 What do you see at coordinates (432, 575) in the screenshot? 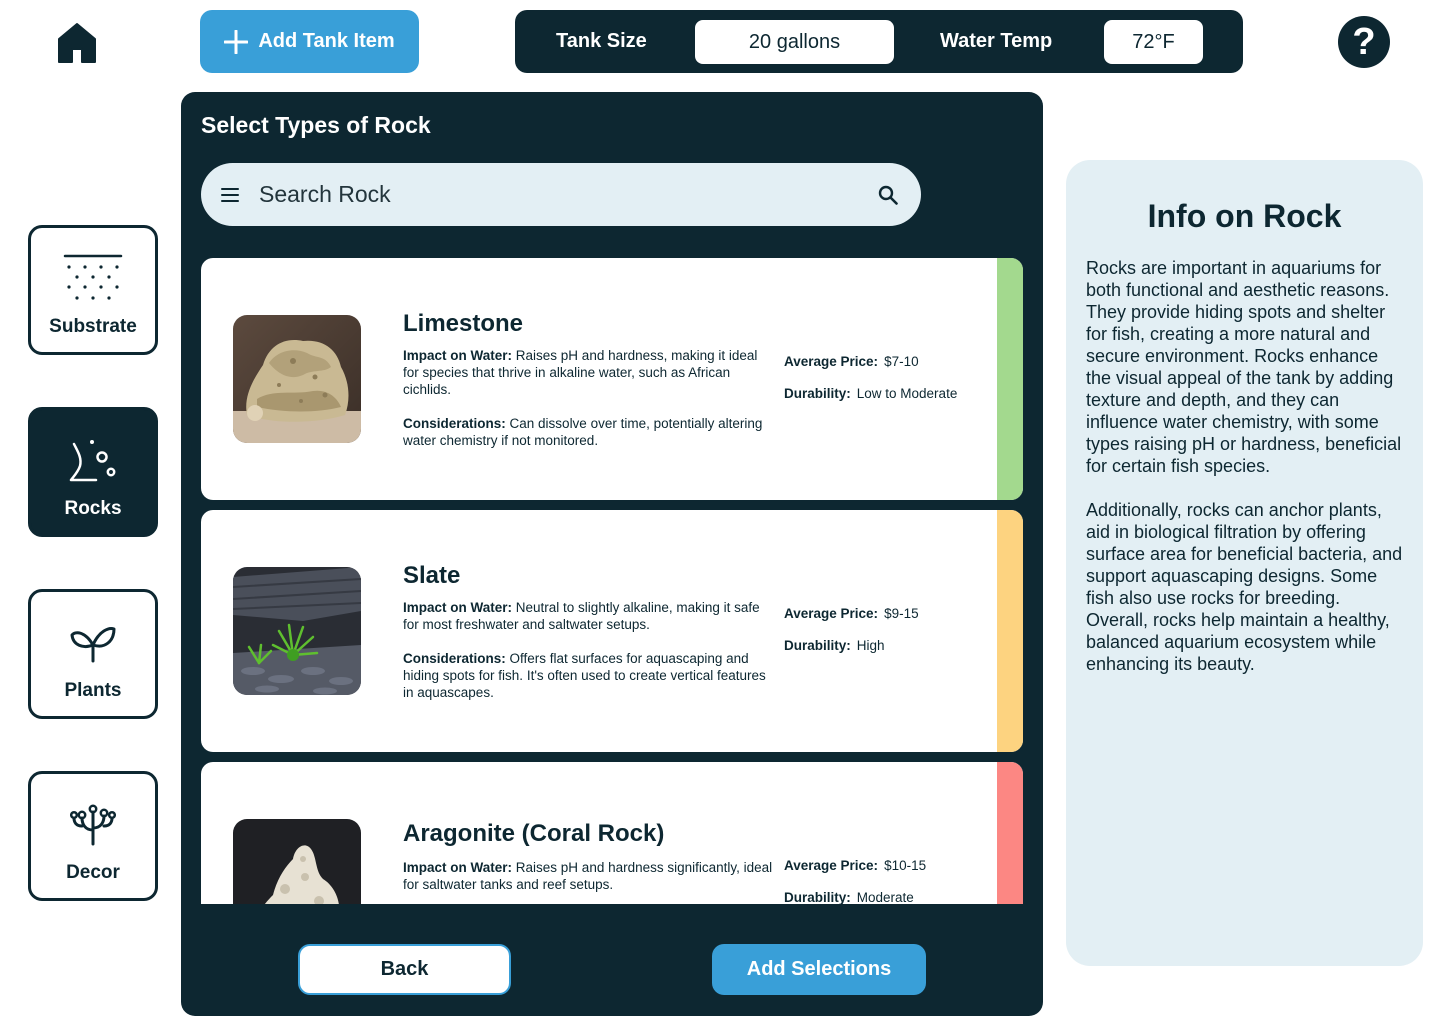
I see `rock-name: Slate` at bounding box center [432, 575].